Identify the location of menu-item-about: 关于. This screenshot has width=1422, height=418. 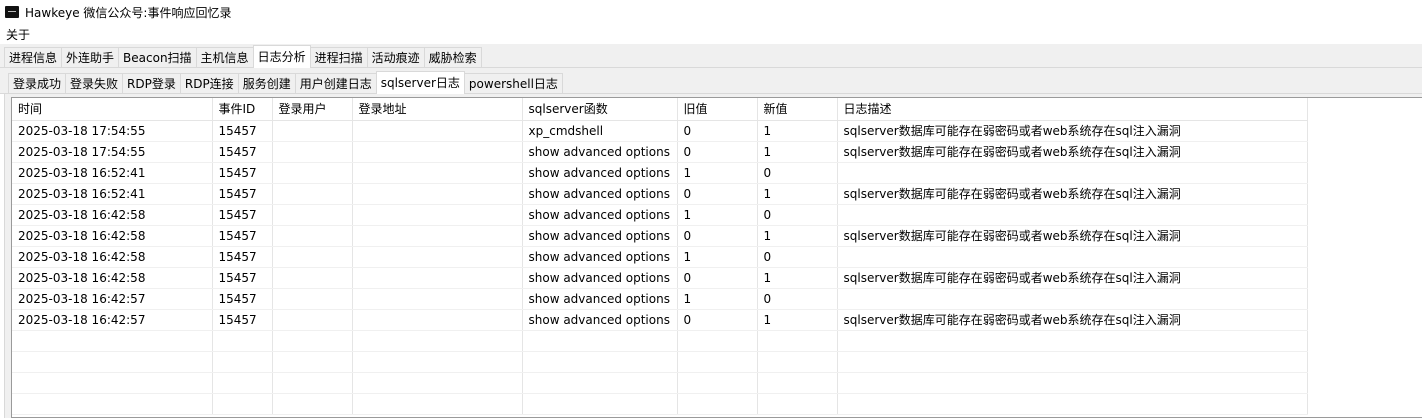
(17, 34).